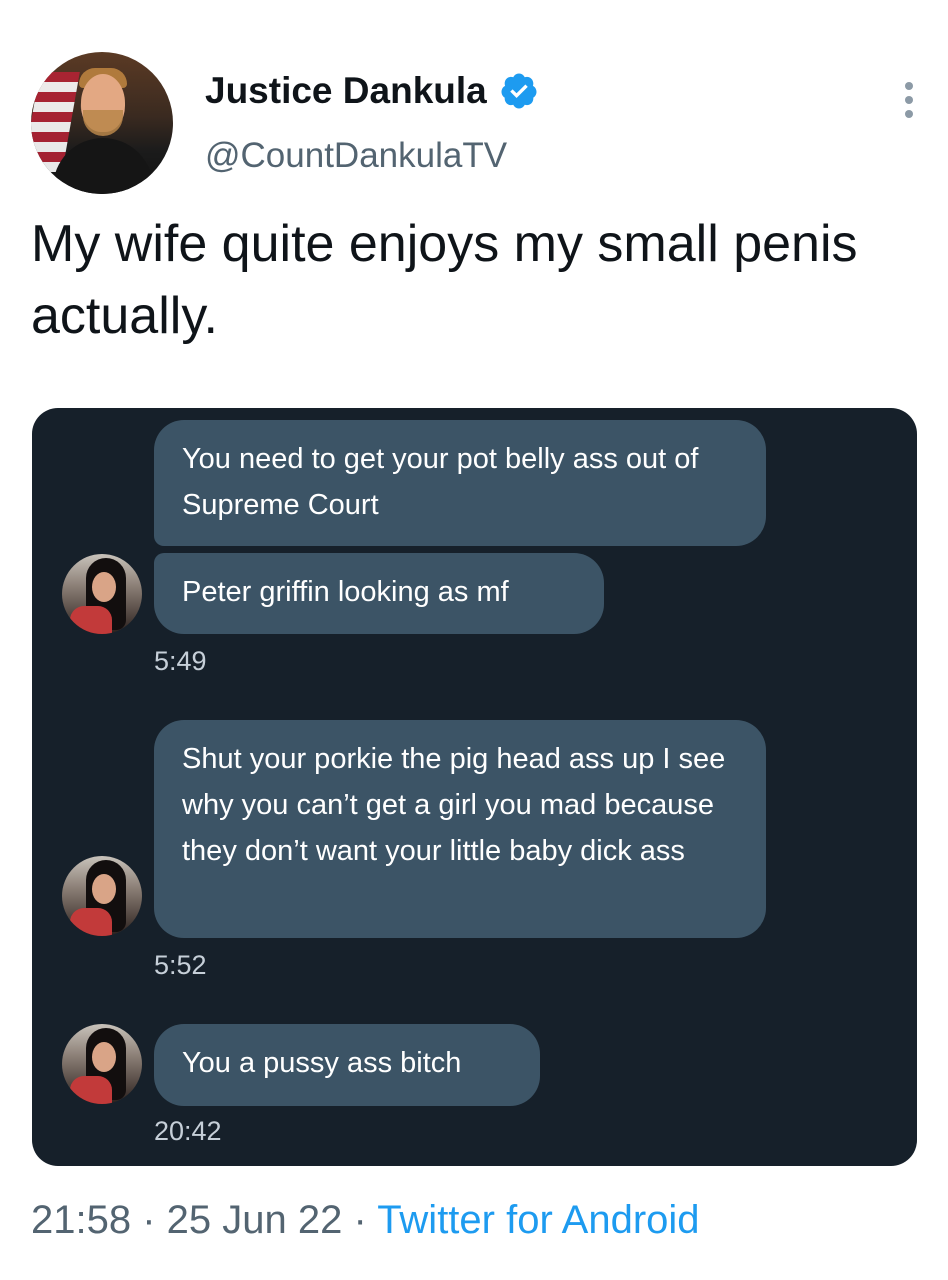  What do you see at coordinates (180, 965) in the screenshot?
I see `chat-timestamp: 5:52` at bounding box center [180, 965].